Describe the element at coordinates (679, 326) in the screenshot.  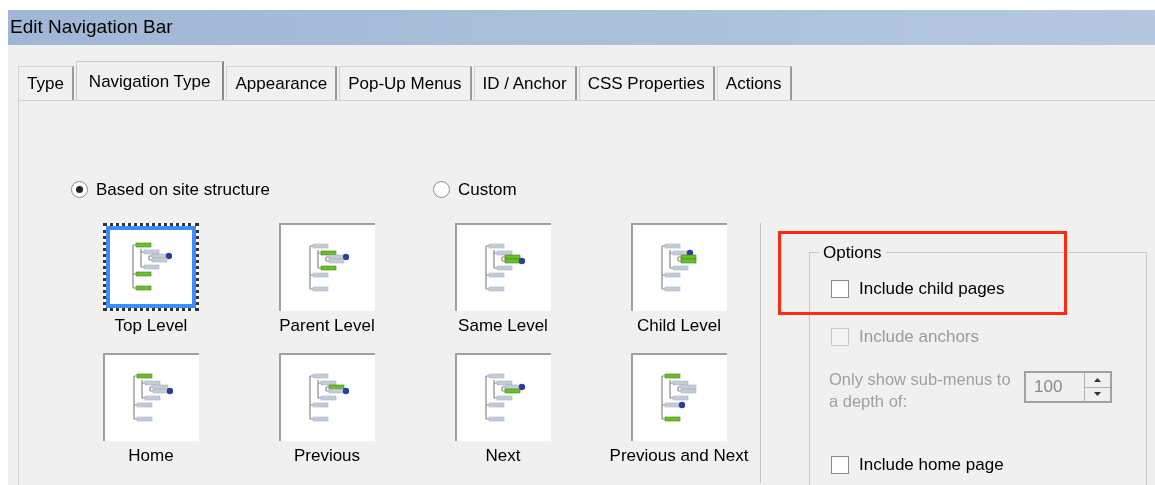
I see `navigation-type-label: Child Level` at that location.